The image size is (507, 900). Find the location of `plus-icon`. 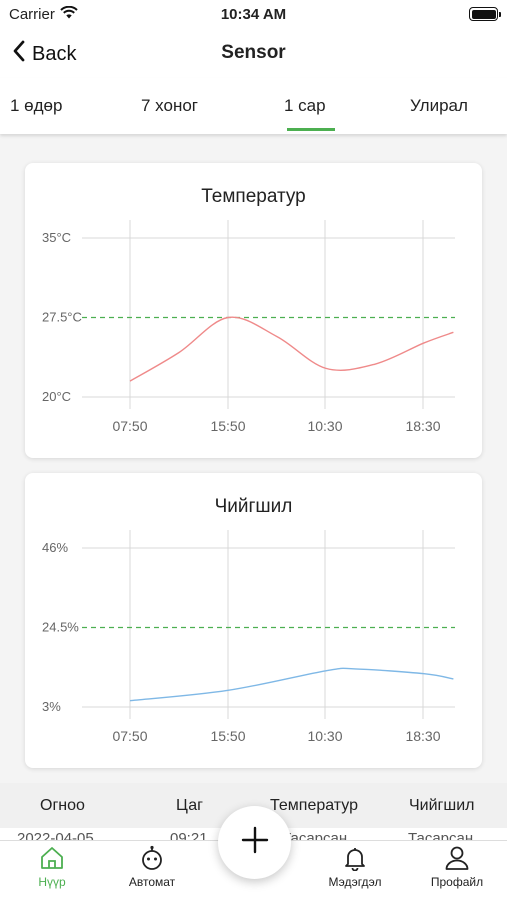

plus-icon is located at coordinates (255, 842).